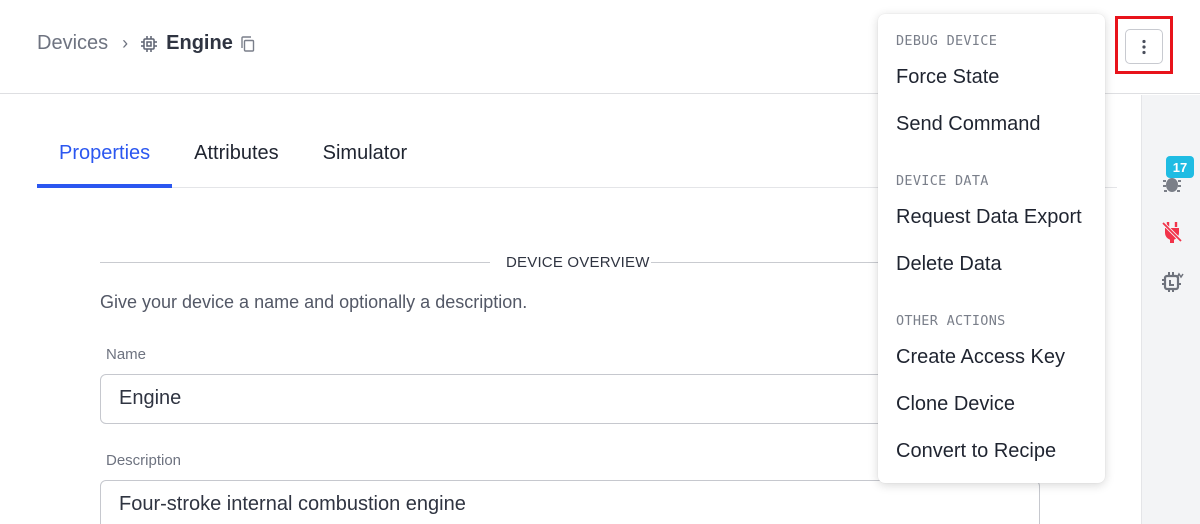 This screenshot has height=524, width=1200. What do you see at coordinates (991, 77) in the screenshot?
I see `menu-item-force-state: Force State` at bounding box center [991, 77].